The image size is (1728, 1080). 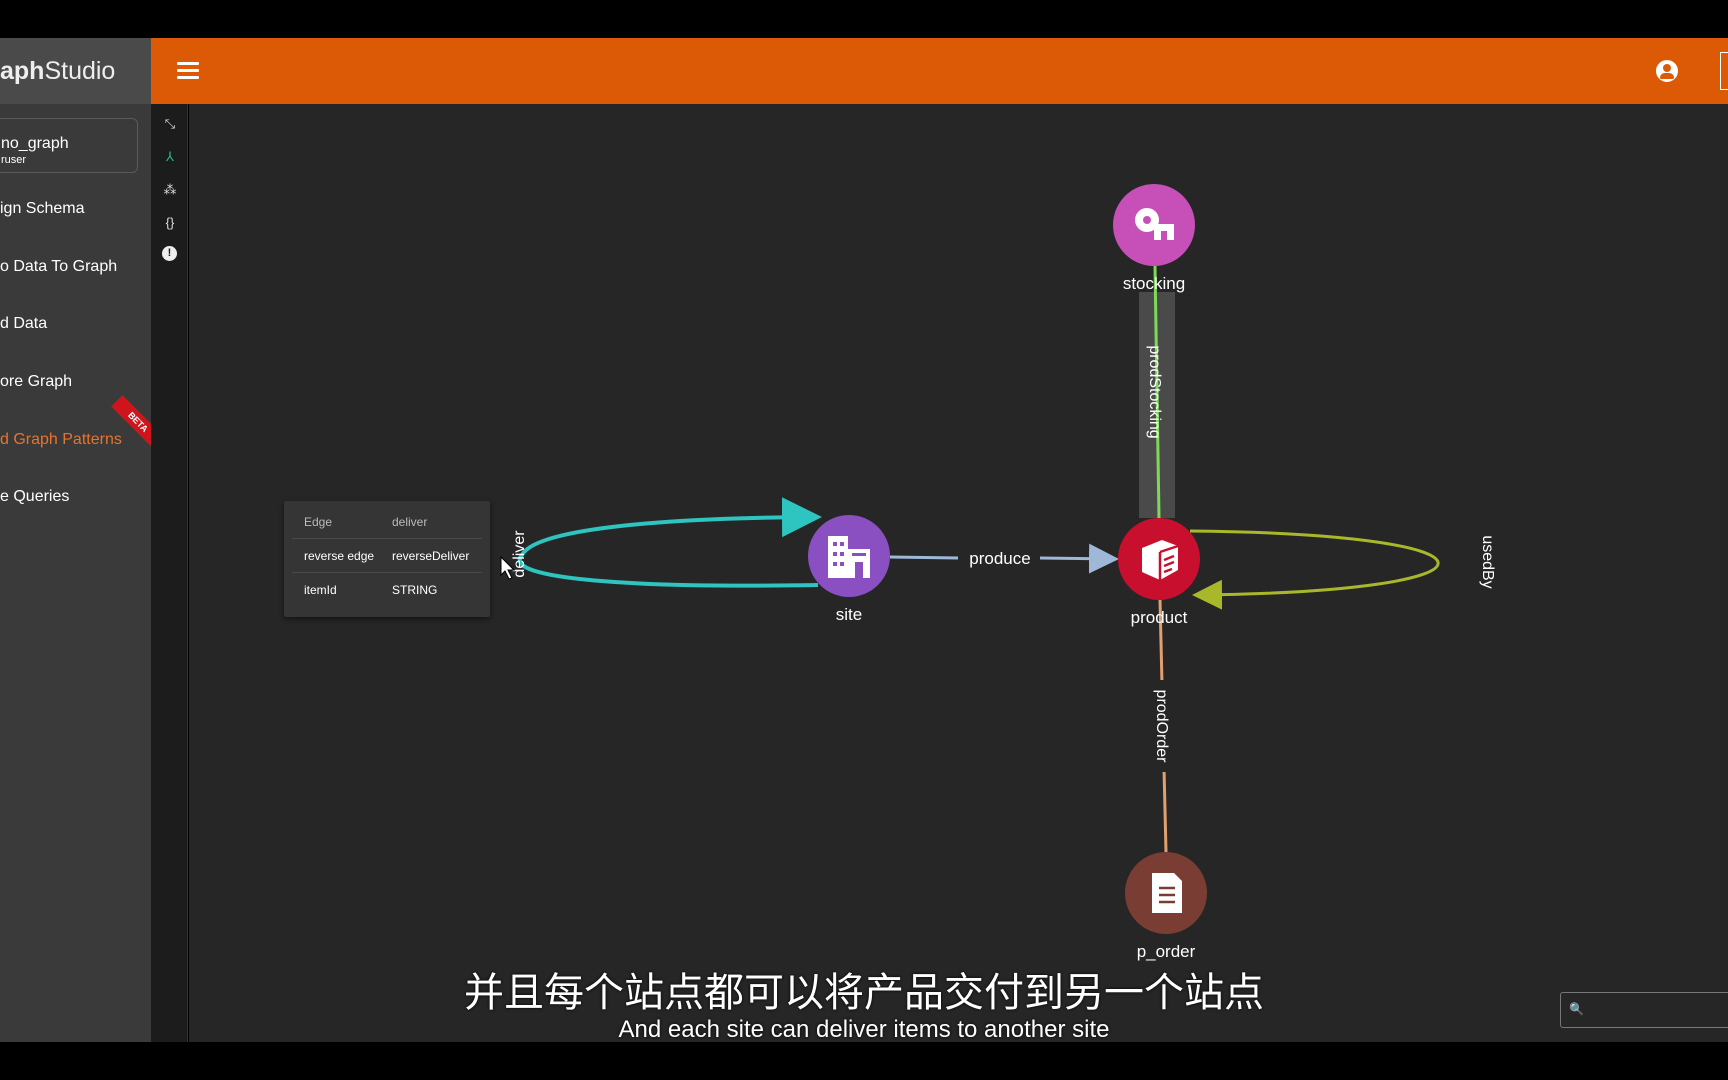 What do you see at coordinates (1166, 951) in the screenshot?
I see `node-label: p_order` at bounding box center [1166, 951].